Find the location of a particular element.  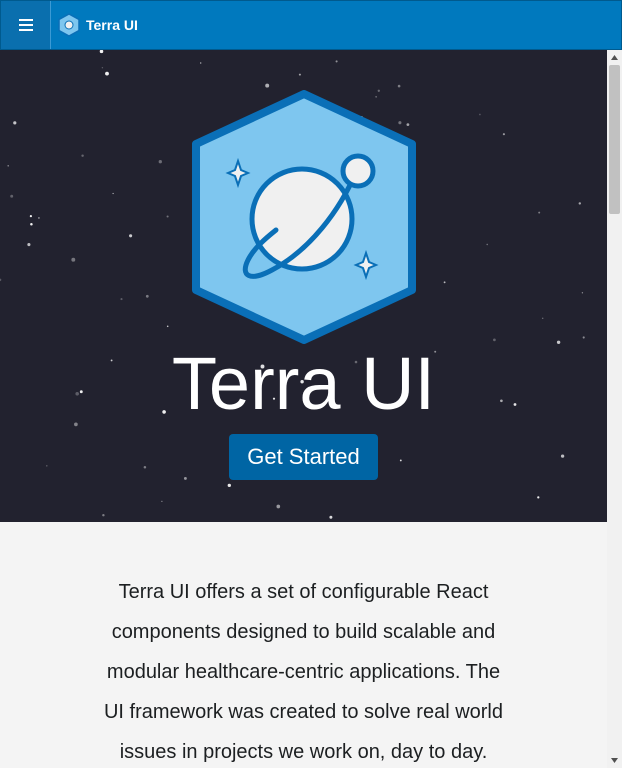

brand-link: Terra UI is located at coordinates (98, 25).